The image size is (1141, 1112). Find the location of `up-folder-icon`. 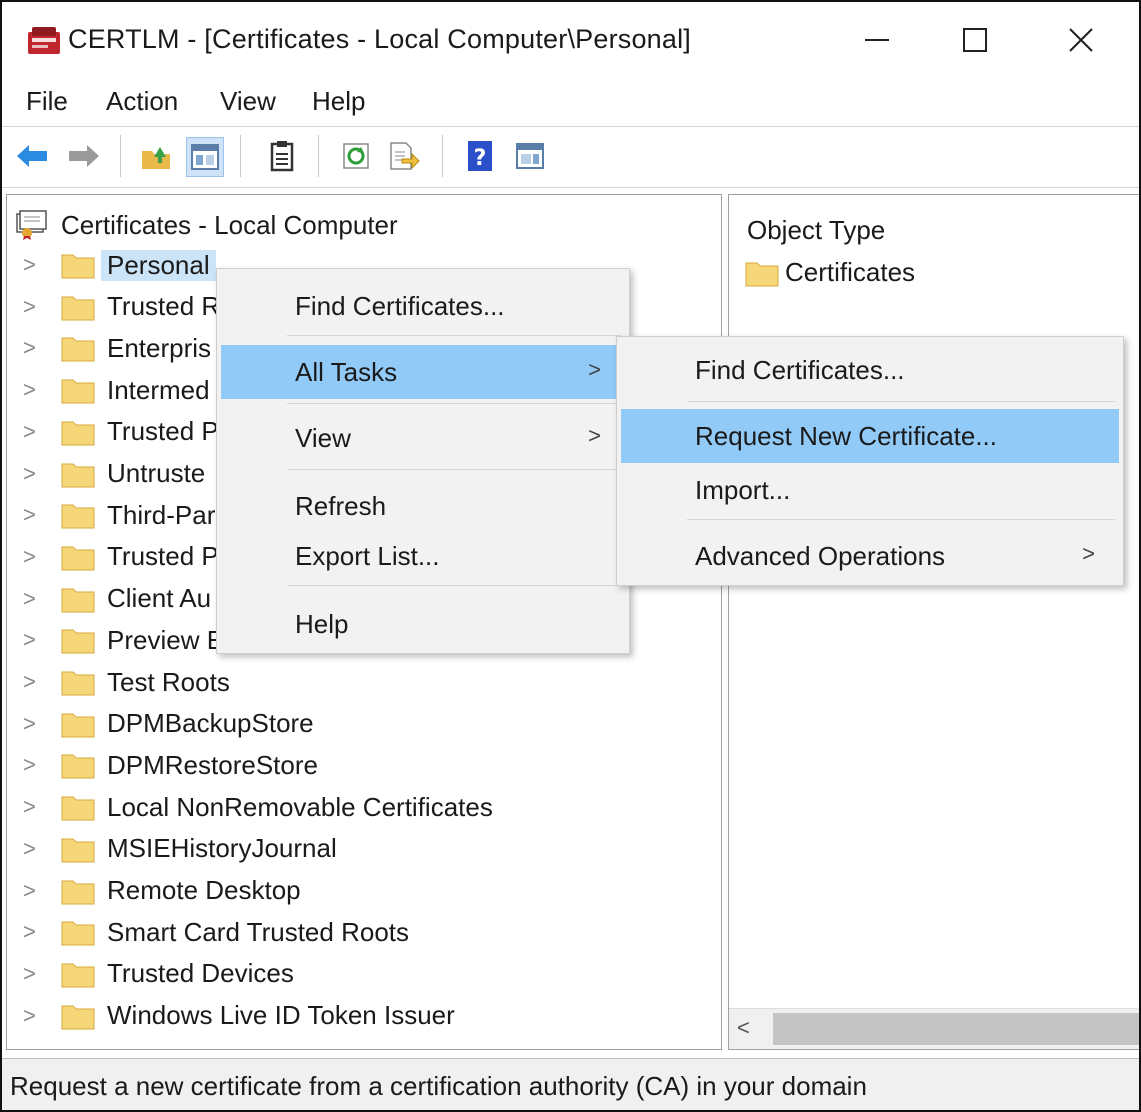

up-folder-icon is located at coordinates (156, 158).